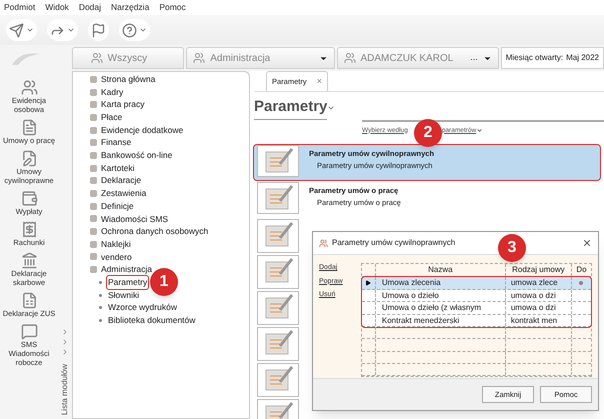 This screenshot has width=604, height=419. Describe the element at coordinates (169, 219) in the screenshot. I see `tree-item: Wiadomości SMS` at that location.